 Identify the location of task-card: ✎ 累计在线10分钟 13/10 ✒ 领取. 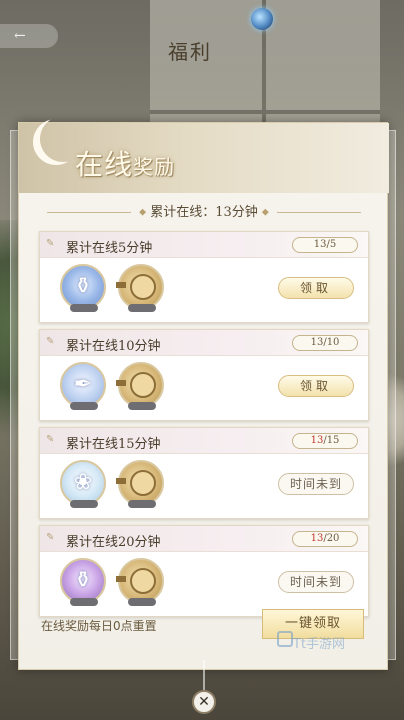
(204, 375).